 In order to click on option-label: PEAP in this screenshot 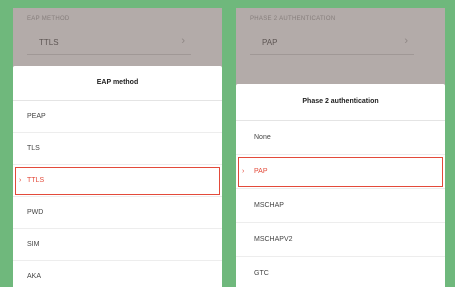, I will do `click(36, 116)`.